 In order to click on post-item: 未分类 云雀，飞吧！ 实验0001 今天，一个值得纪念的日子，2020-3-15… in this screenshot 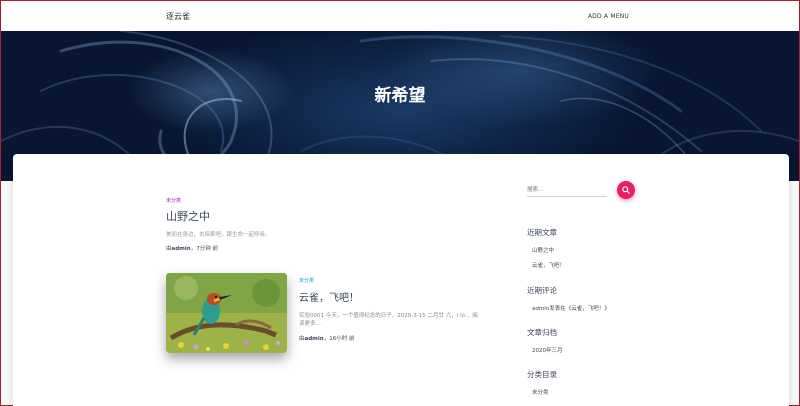, I will do `click(389, 309)`.